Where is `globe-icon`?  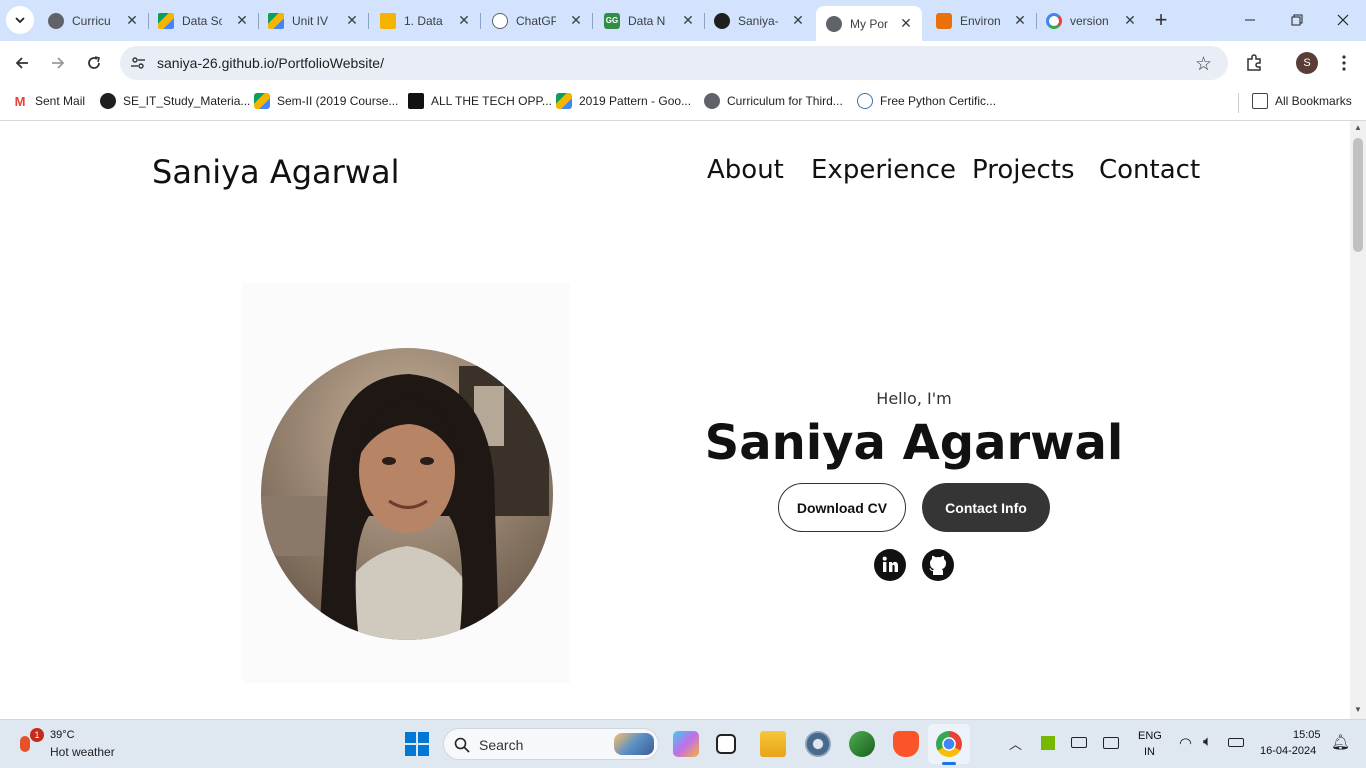 globe-icon is located at coordinates (712, 101).